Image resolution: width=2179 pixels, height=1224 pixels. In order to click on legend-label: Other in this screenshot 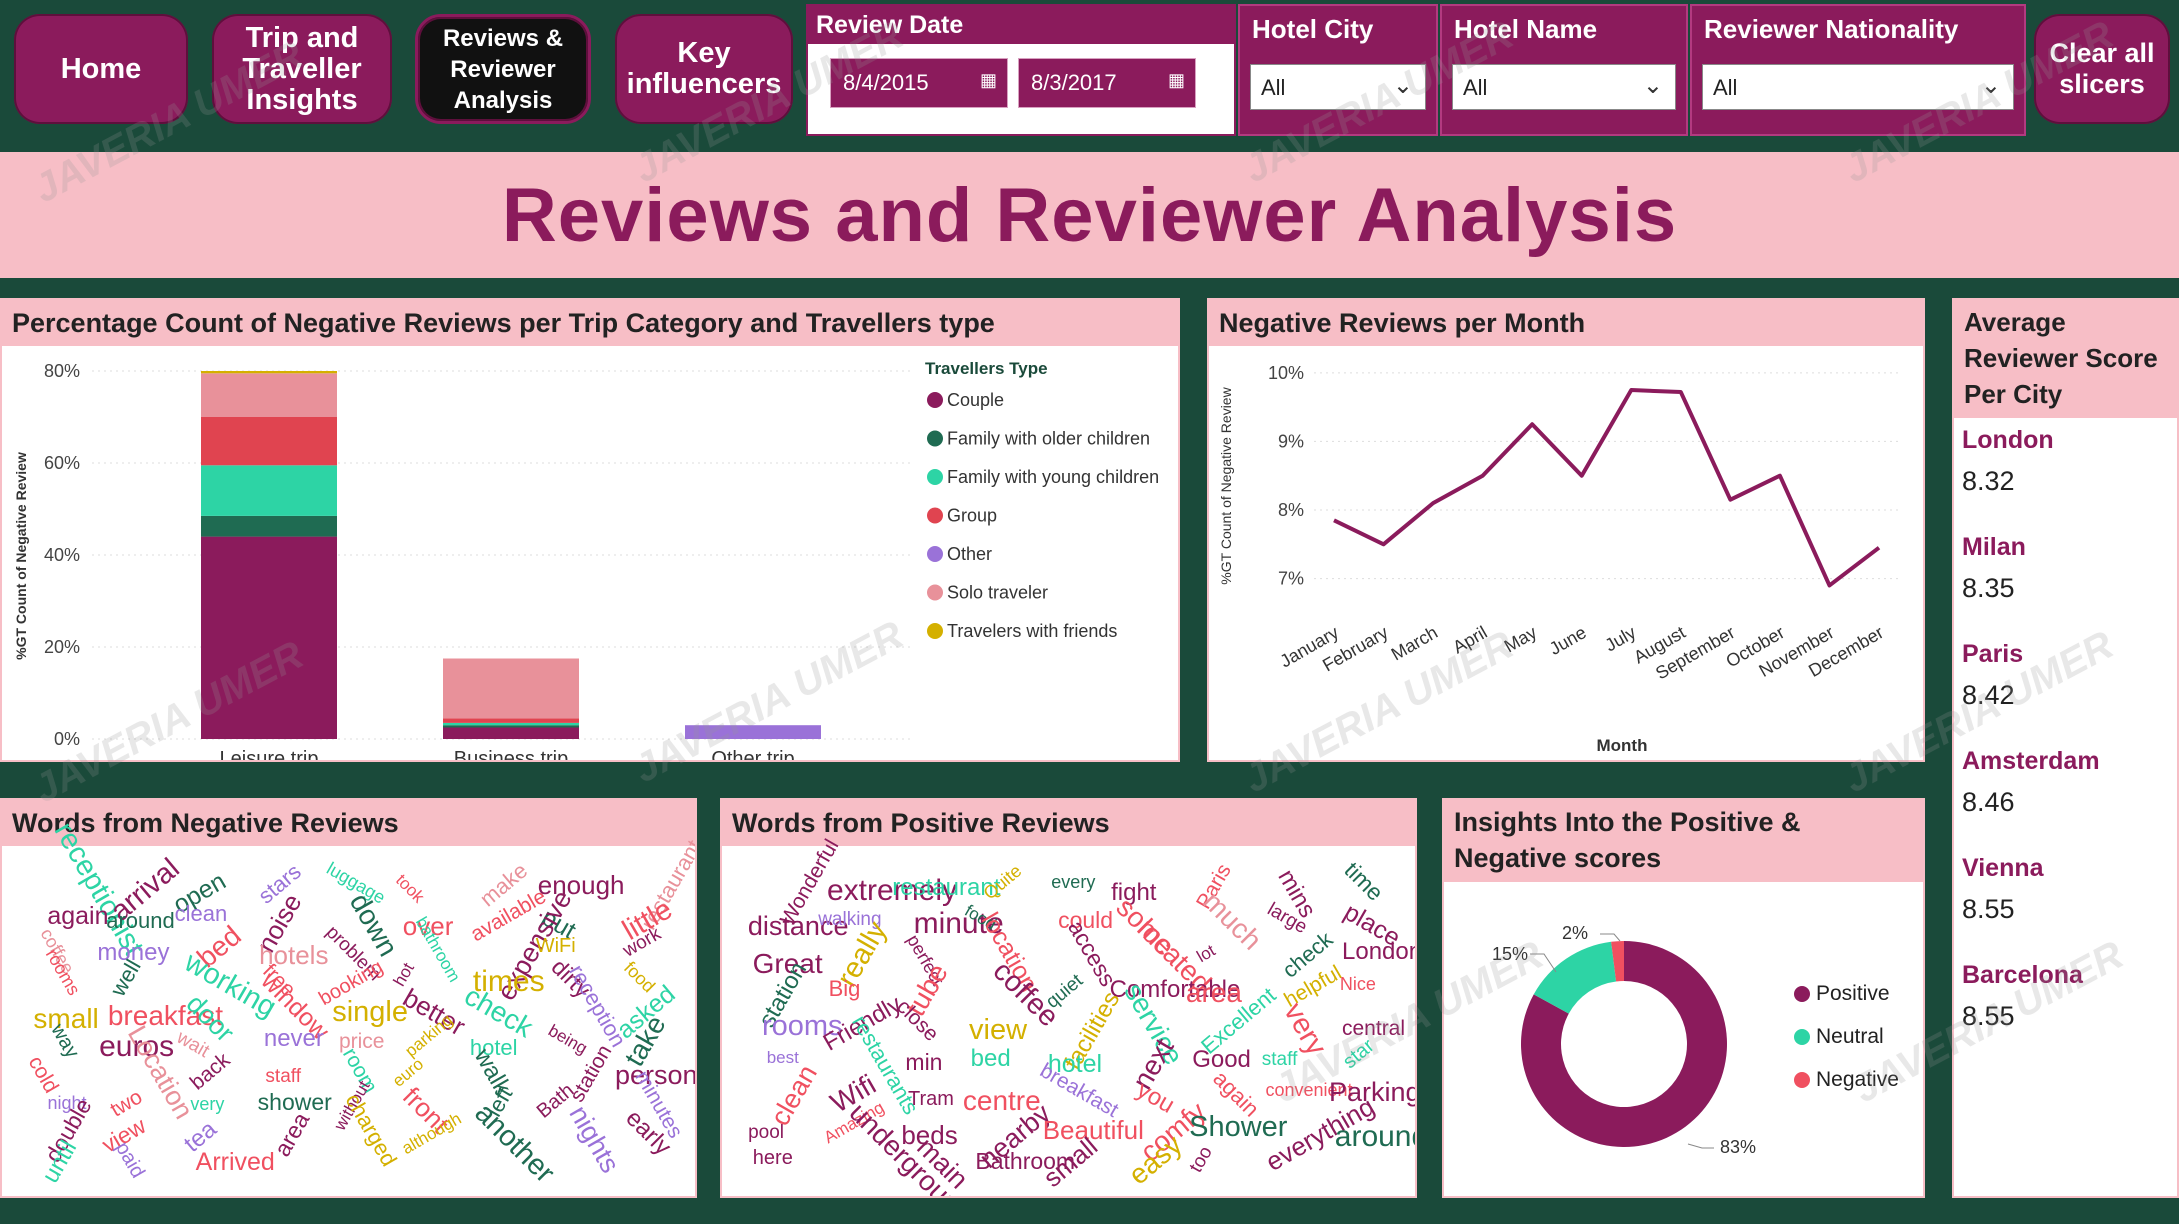, I will do `click(969, 554)`.